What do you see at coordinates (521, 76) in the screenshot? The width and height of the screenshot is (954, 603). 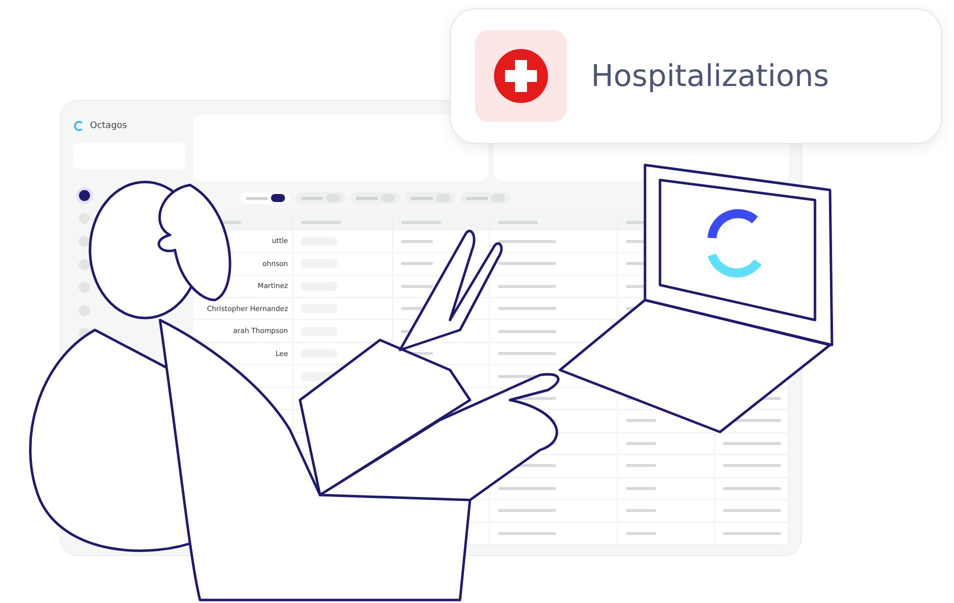 I see `medical-cross-icon` at bounding box center [521, 76].